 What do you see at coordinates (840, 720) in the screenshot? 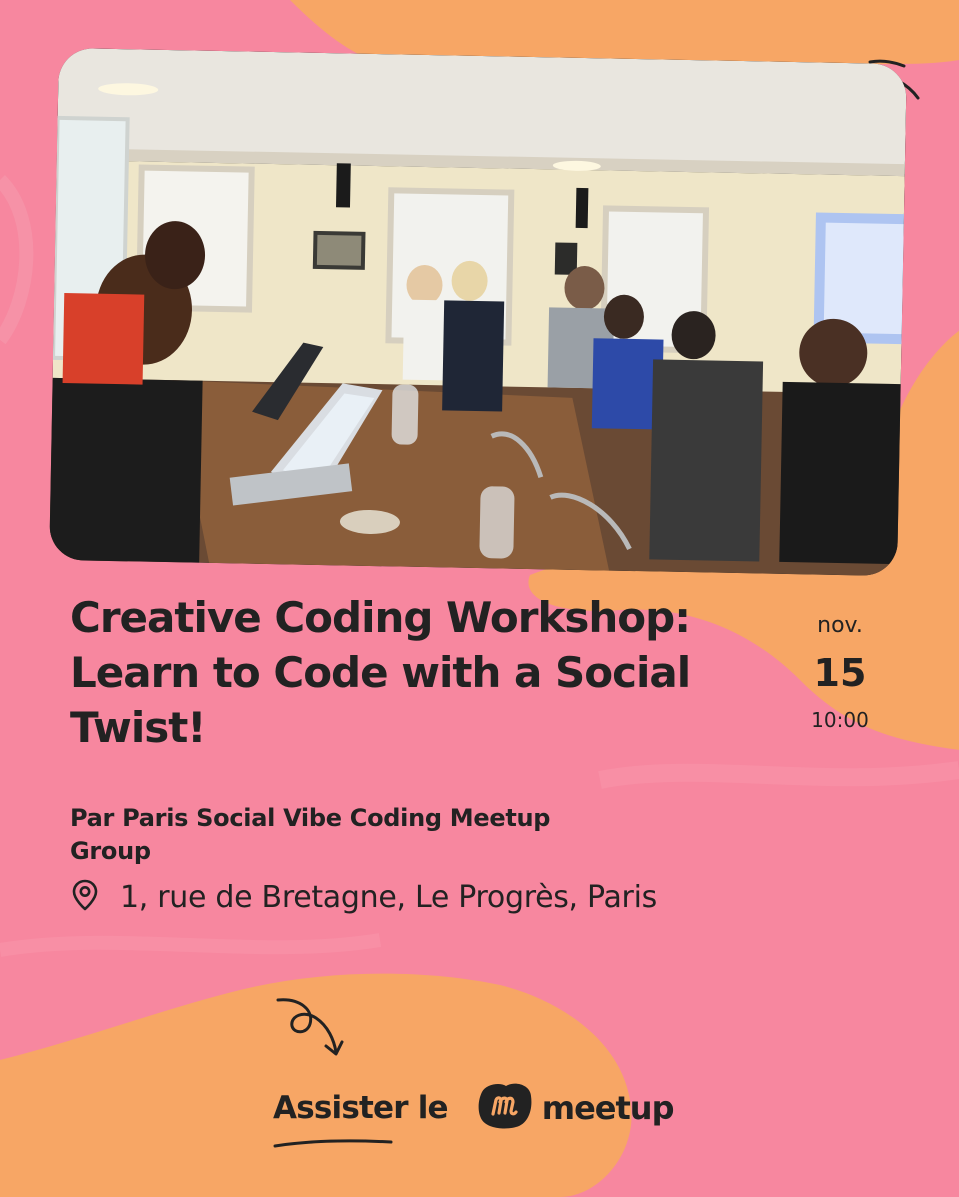
I see `date-time: 10:00` at bounding box center [840, 720].